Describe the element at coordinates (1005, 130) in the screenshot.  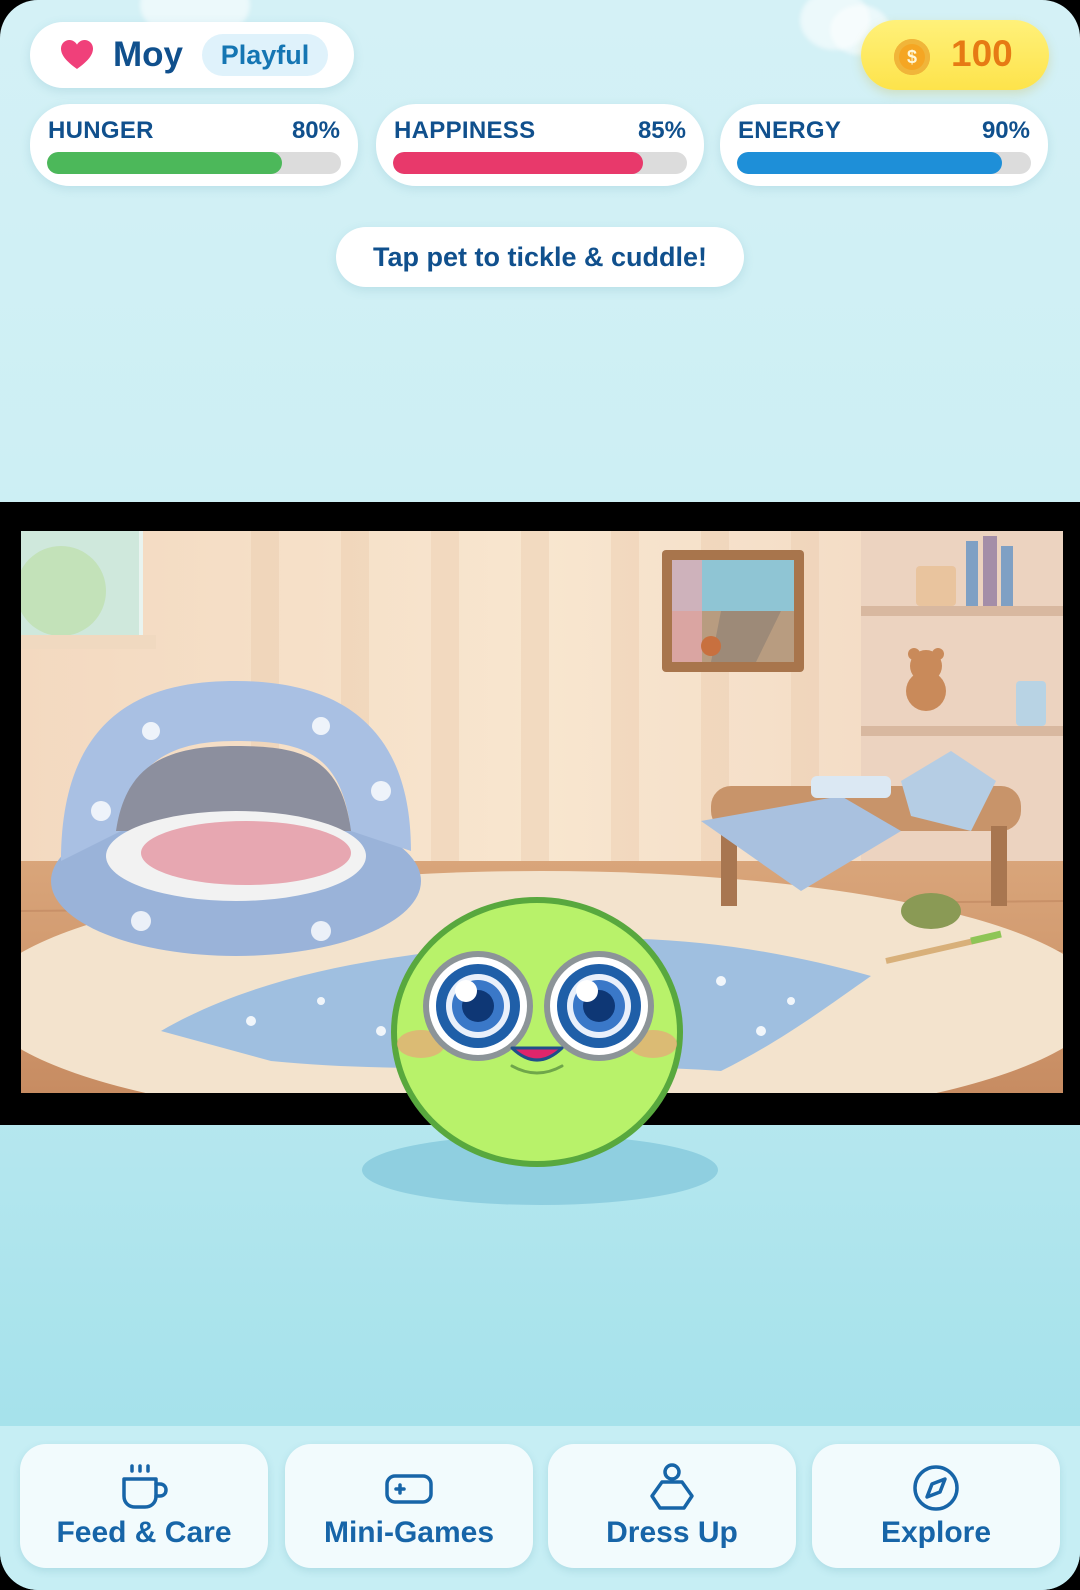
I see `stat-value: 90%` at that location.